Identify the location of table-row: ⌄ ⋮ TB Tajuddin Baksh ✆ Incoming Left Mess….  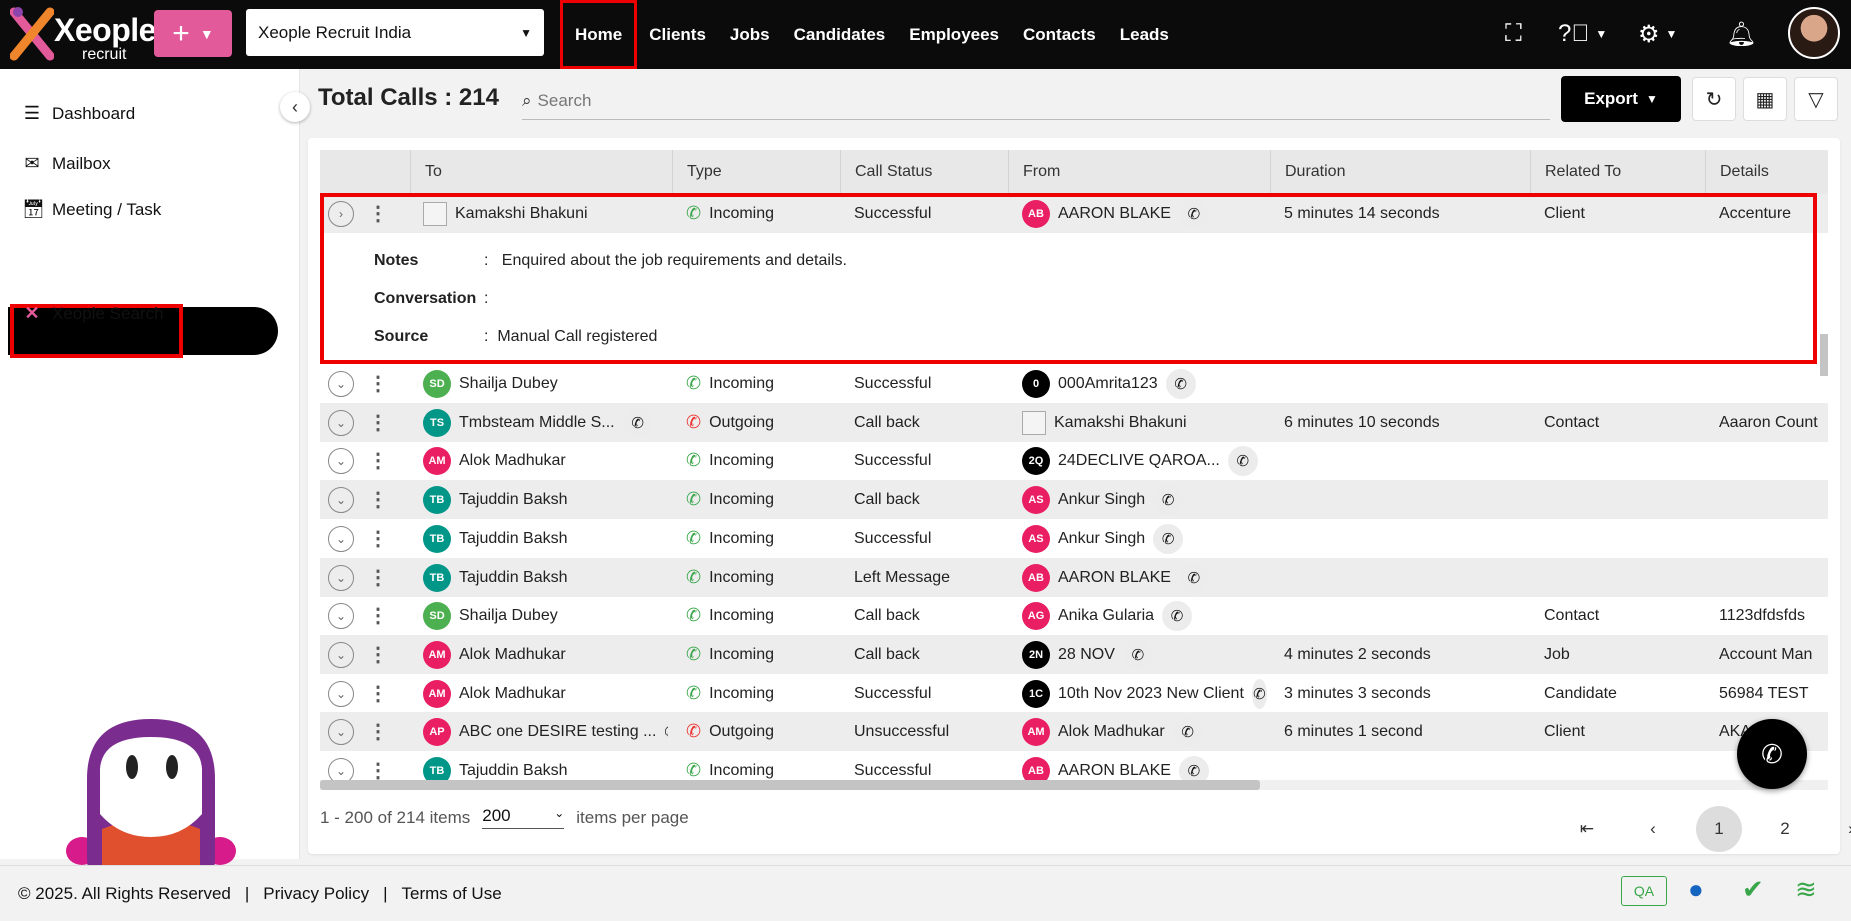
(1074, 577).